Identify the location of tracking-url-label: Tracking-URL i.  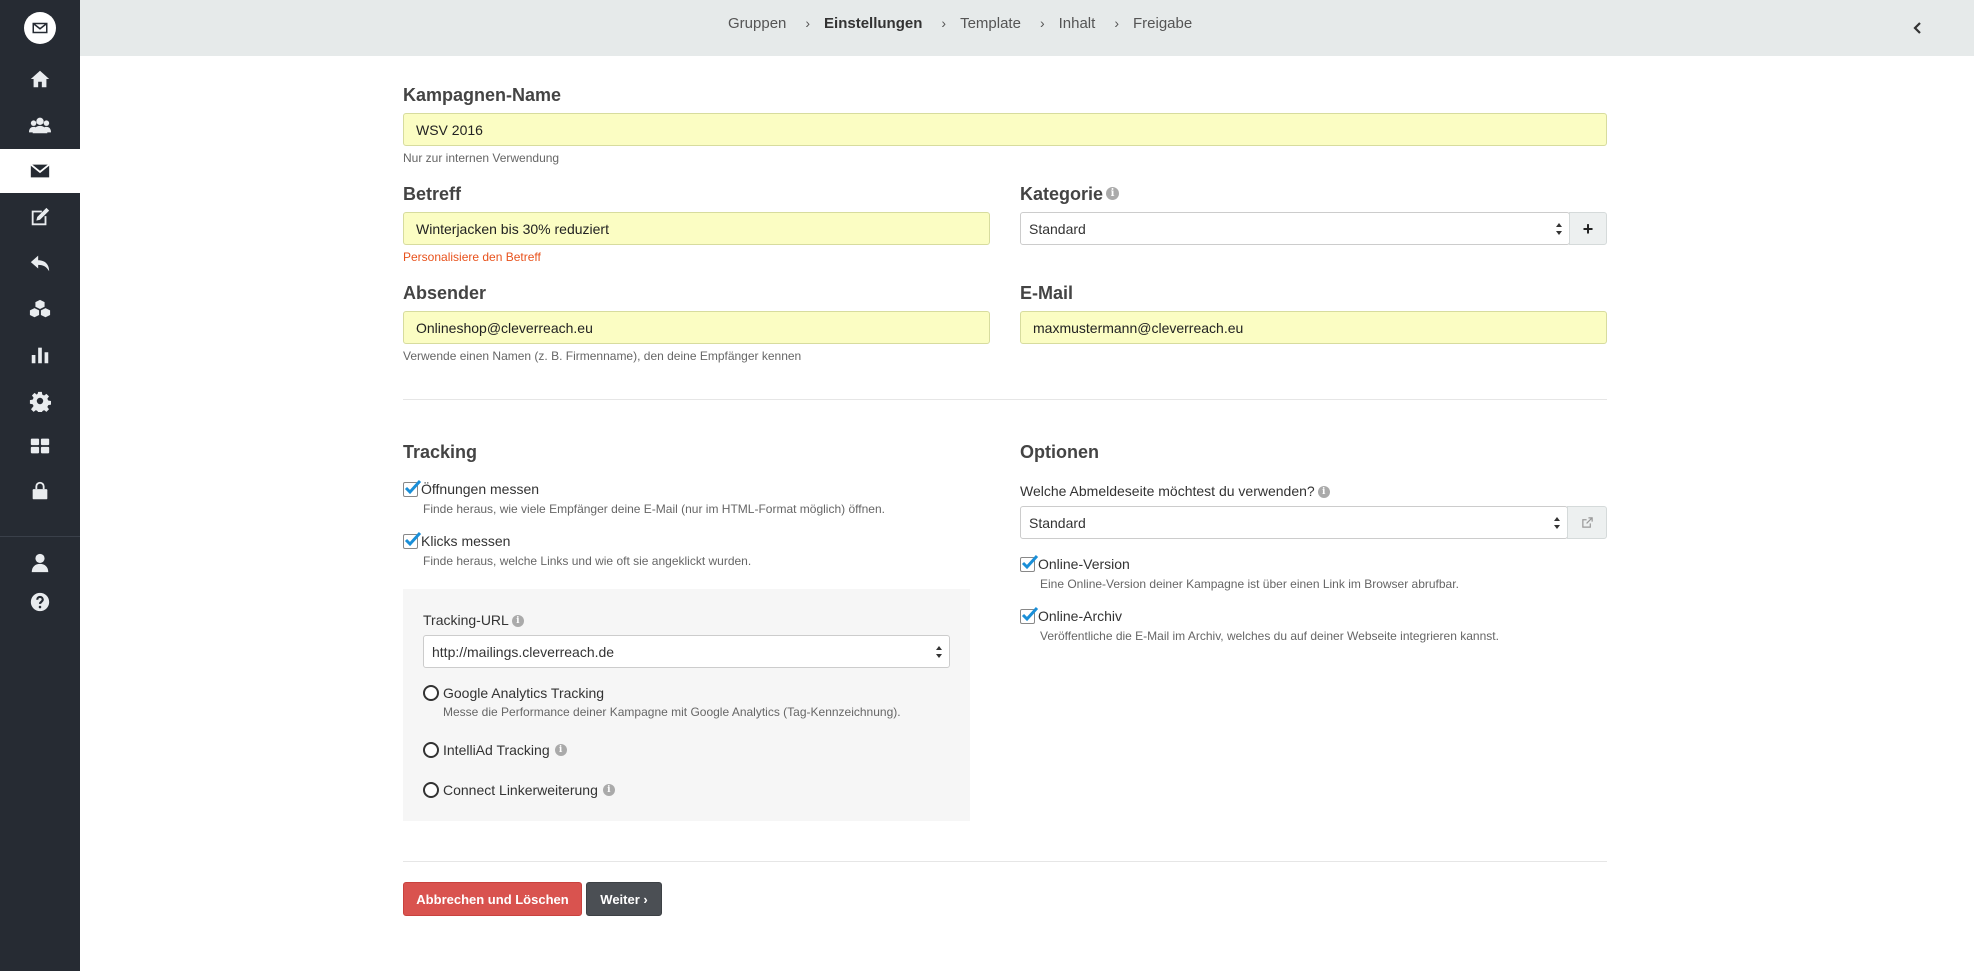
(473, 620).